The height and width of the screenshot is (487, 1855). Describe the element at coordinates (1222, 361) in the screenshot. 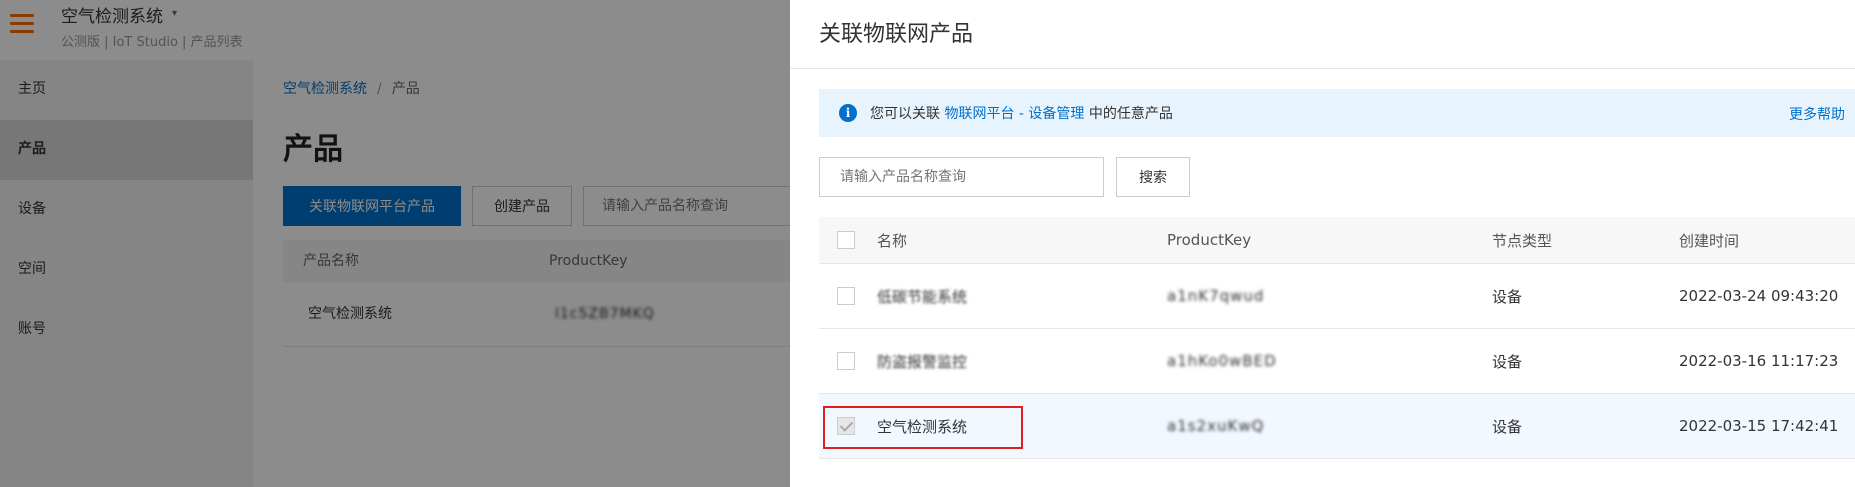

I see `product-key-cell: a1hKo0wBED` at that location.